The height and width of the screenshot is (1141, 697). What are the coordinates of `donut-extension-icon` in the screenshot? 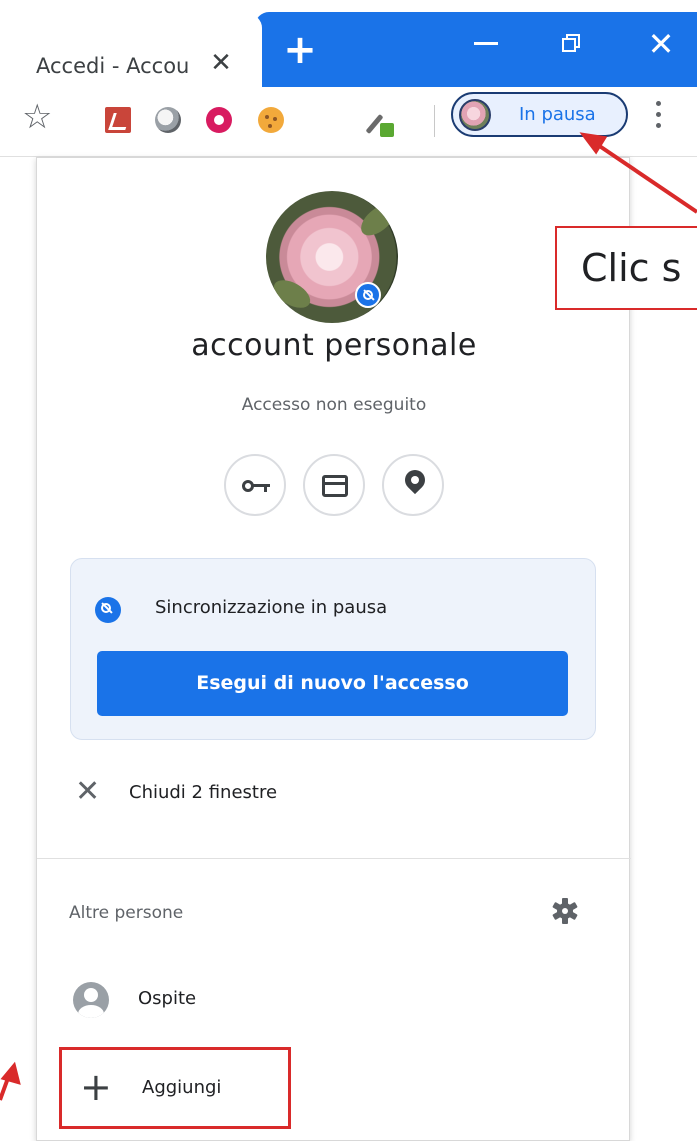 It's located at (219, 120).